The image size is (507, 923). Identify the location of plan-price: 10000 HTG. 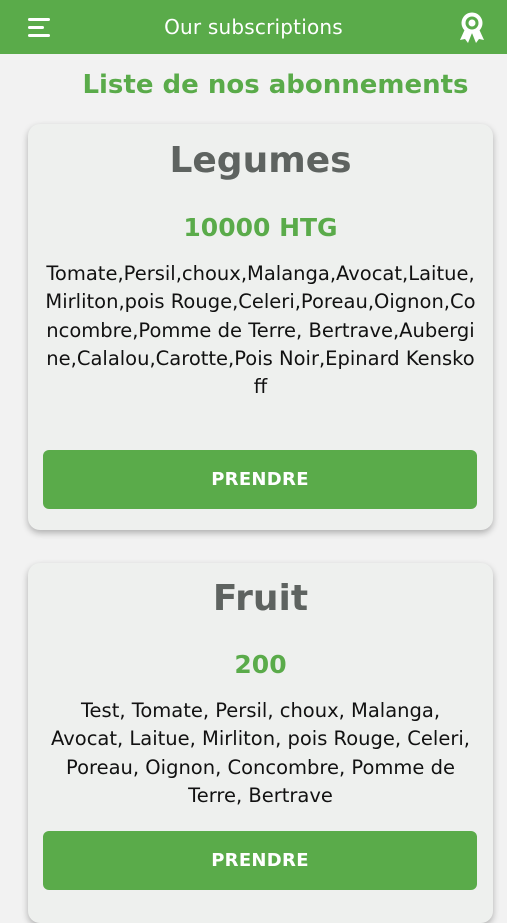
(260, 227).